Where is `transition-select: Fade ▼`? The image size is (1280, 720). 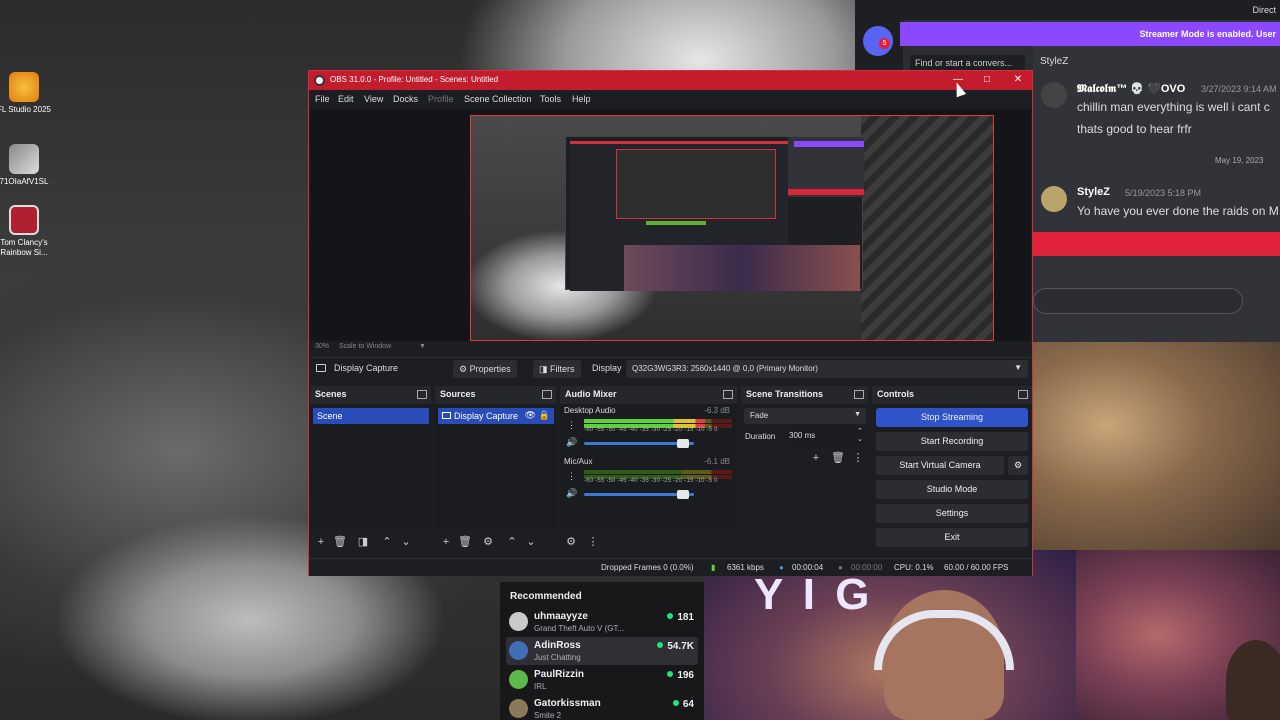 transition-select: Fade ▼ is located at coordinates (805, 416).